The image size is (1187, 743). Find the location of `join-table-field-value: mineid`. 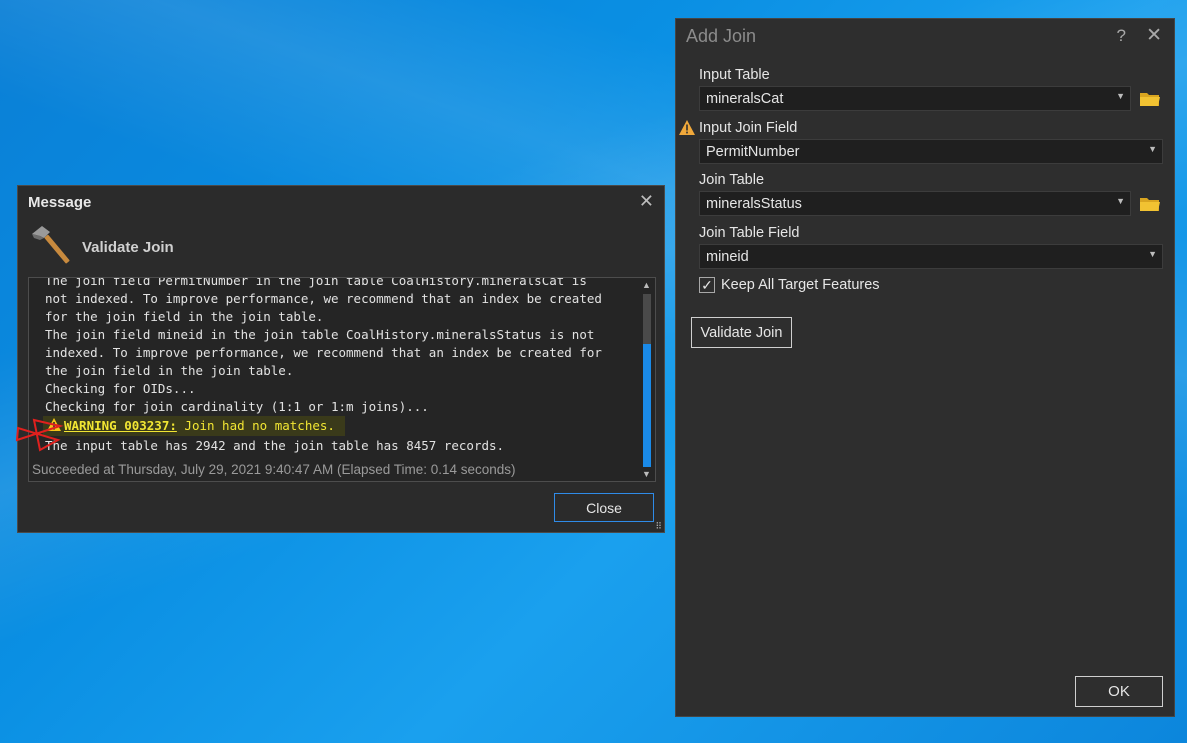

join-table-field-value: mineid is located at coordinates (727, 256).